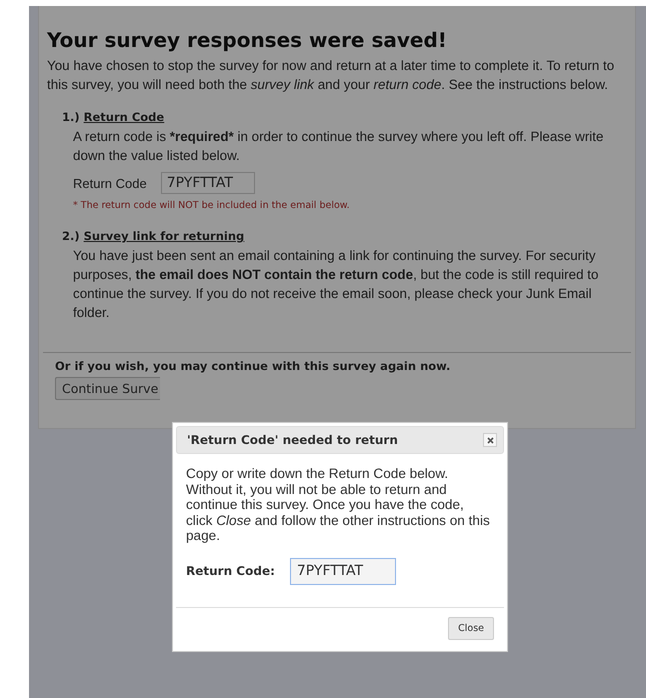  What do you see at coordinates (471, 628) in the screenshot?
I see `close-button: Close` at bounding box center [471, 628].